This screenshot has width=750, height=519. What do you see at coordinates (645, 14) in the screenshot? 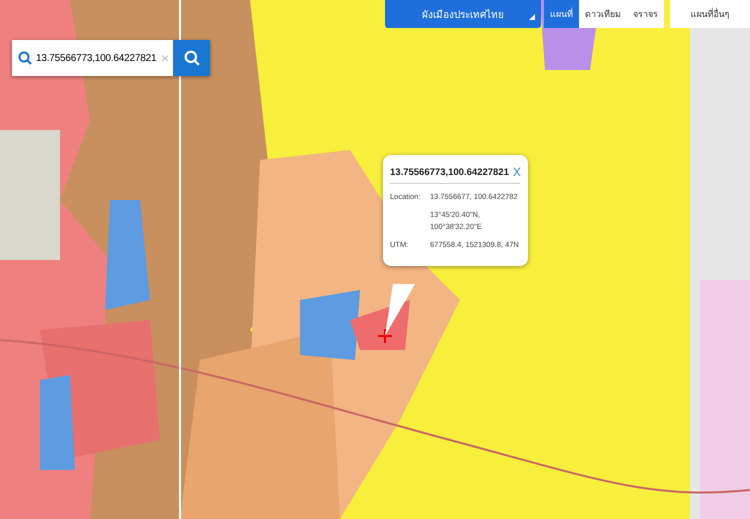
I see `map-type-tab: จราจร` at bounding box center [645, 14].